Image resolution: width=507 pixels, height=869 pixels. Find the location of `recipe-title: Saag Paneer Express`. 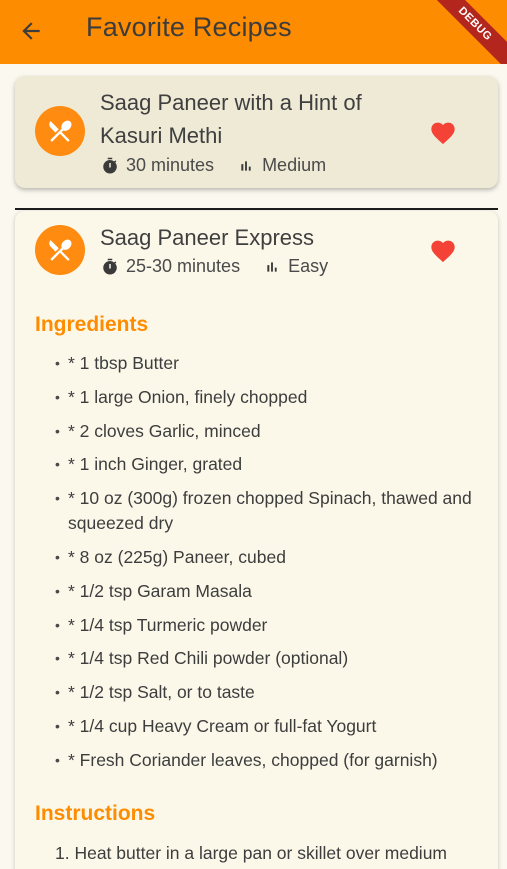

recipe-title: Saag Paneer Express is located at coordinates (207, 237).